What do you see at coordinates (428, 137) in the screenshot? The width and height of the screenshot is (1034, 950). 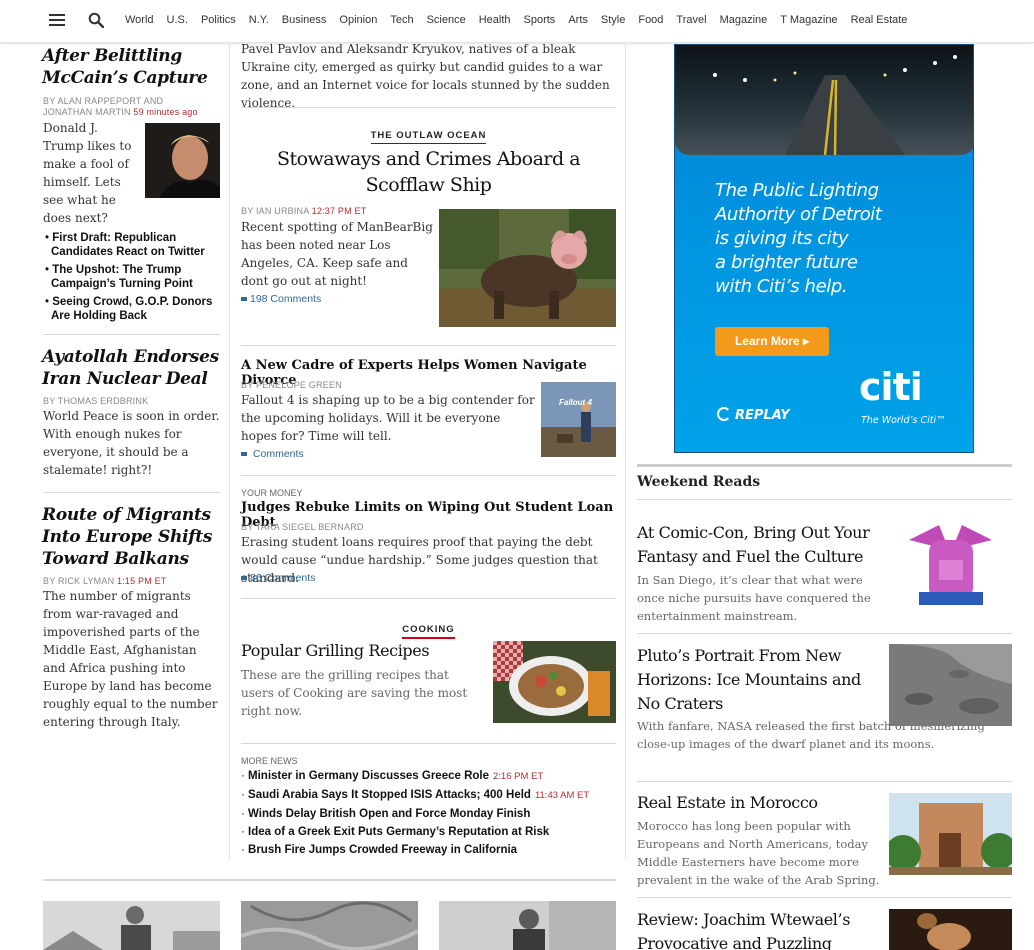 I see `kicker-outlaw-ocean: THE OUTLAW OCEAN` at bounding box center [428, 137].